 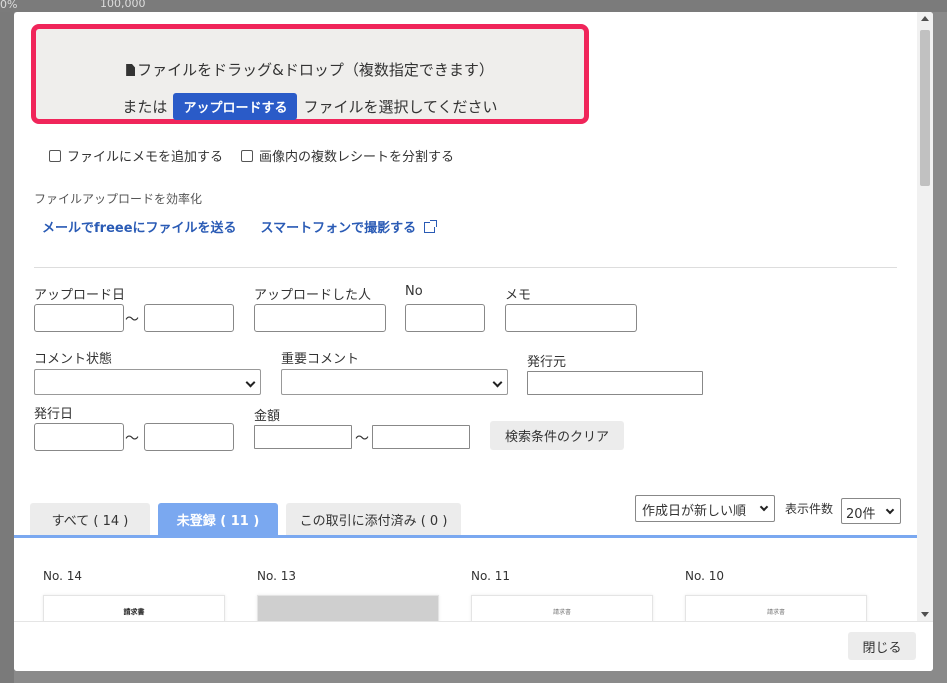 What do you see at coordinates (79, 318) in the screenshot?
I see `upload-date-from-input` at bounding box center [79, 318].